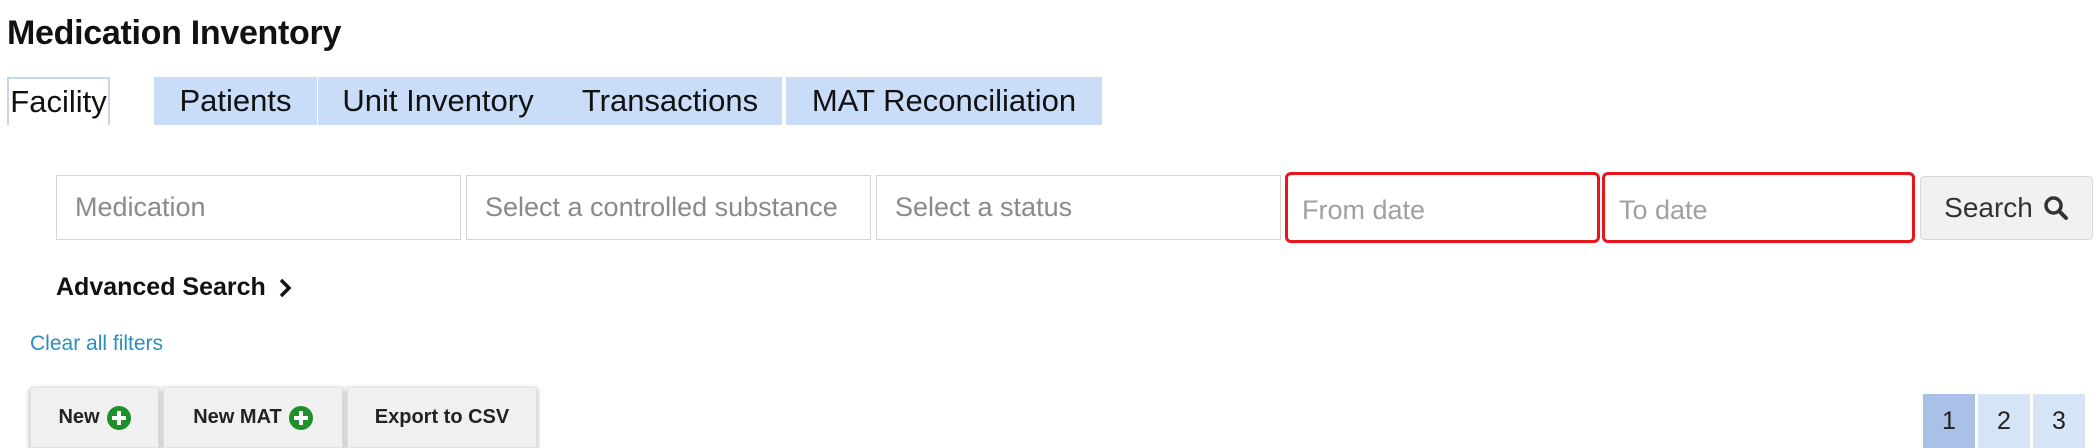  Describe the element at coordinates (1663, 210) in the screenshot. I see `to-date-placeholder: To date` at that location.